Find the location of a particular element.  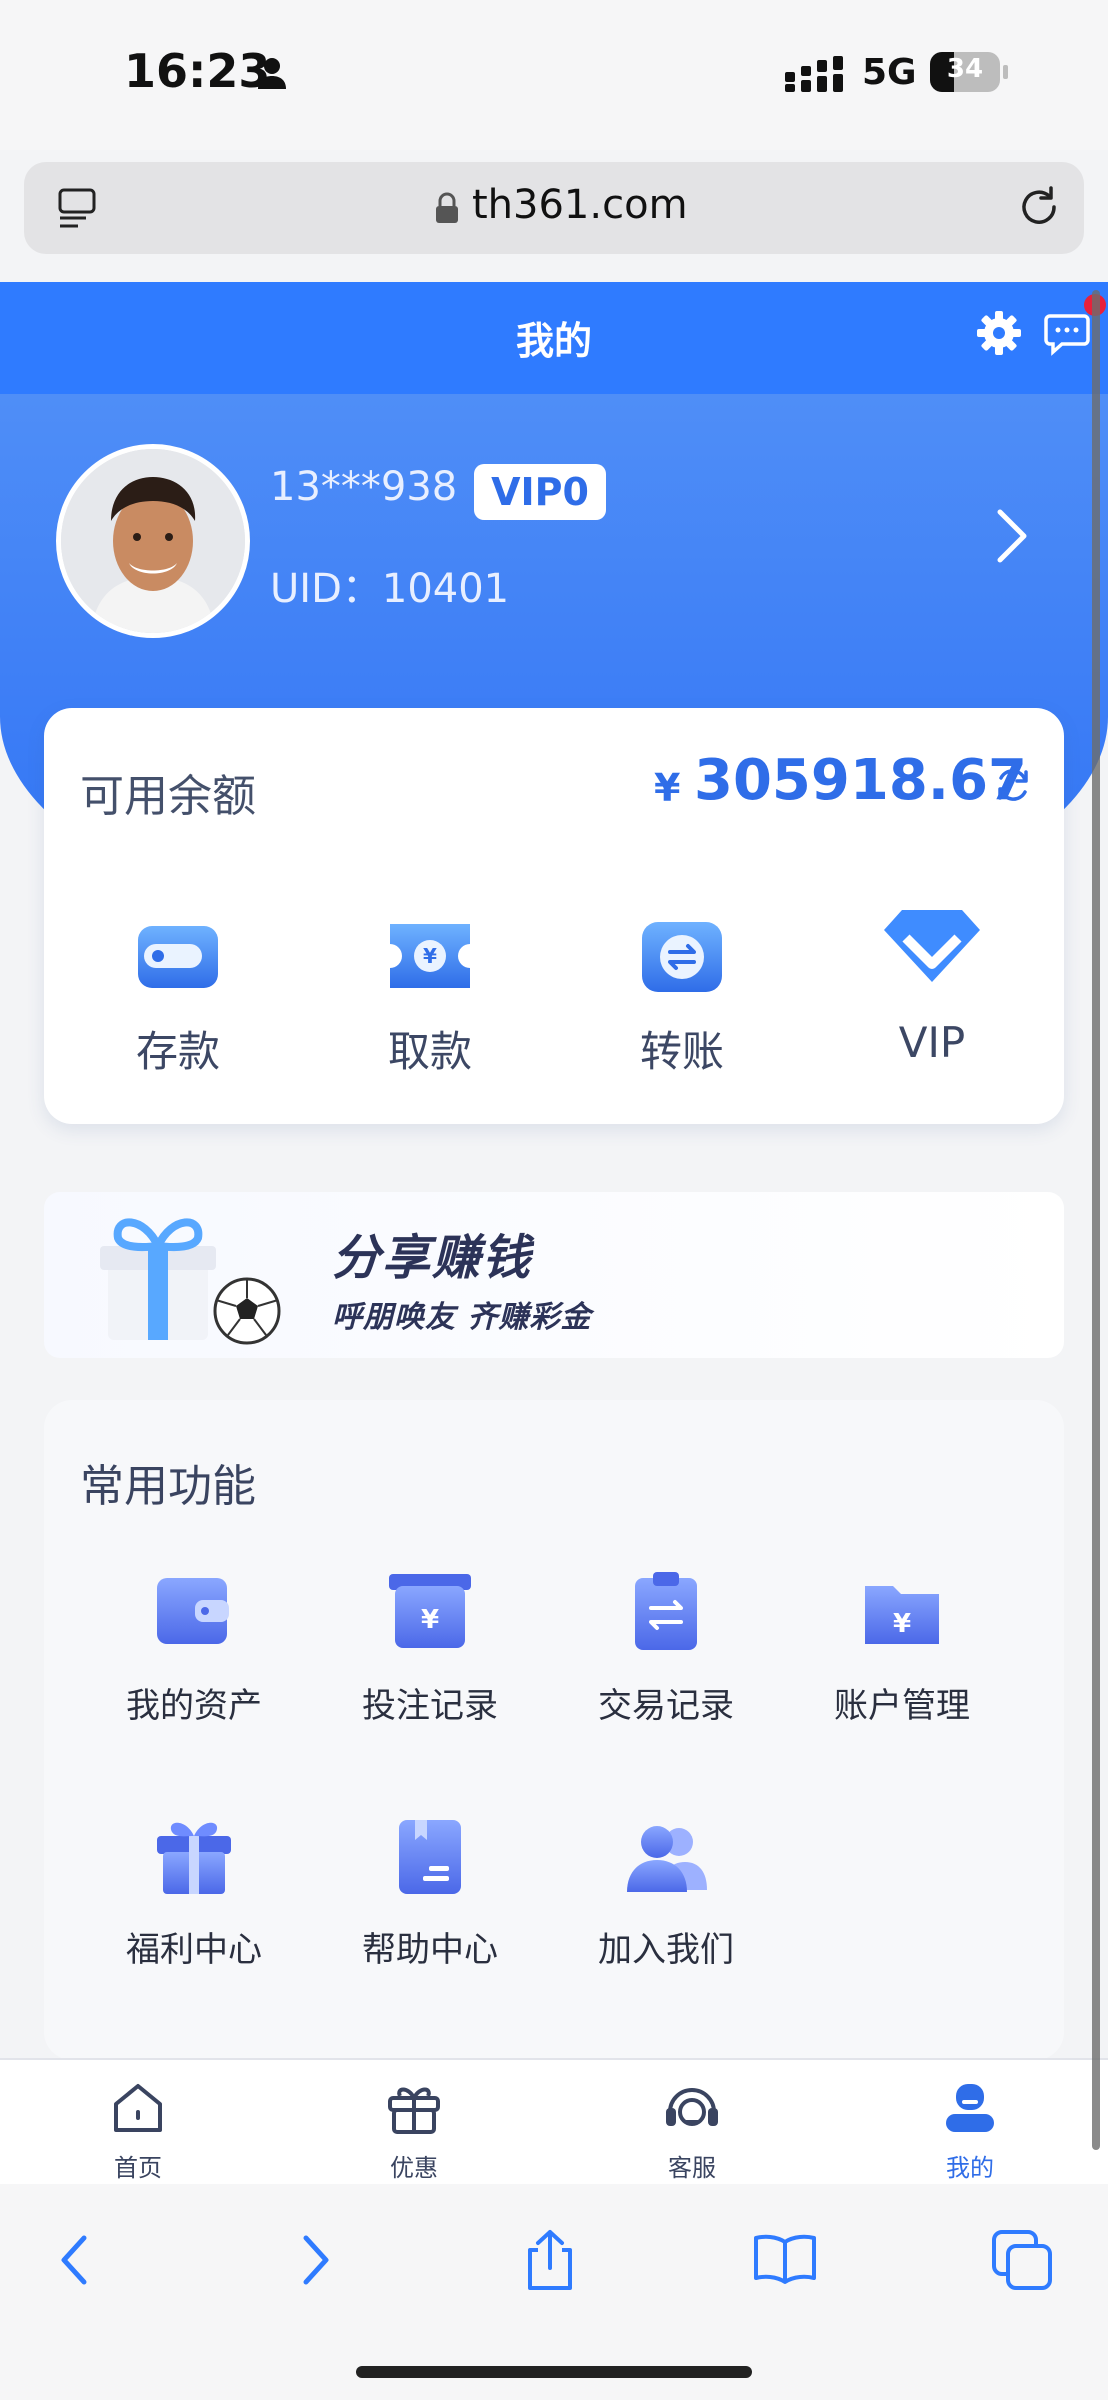

people-icon is located at coordinates (666, 1855).